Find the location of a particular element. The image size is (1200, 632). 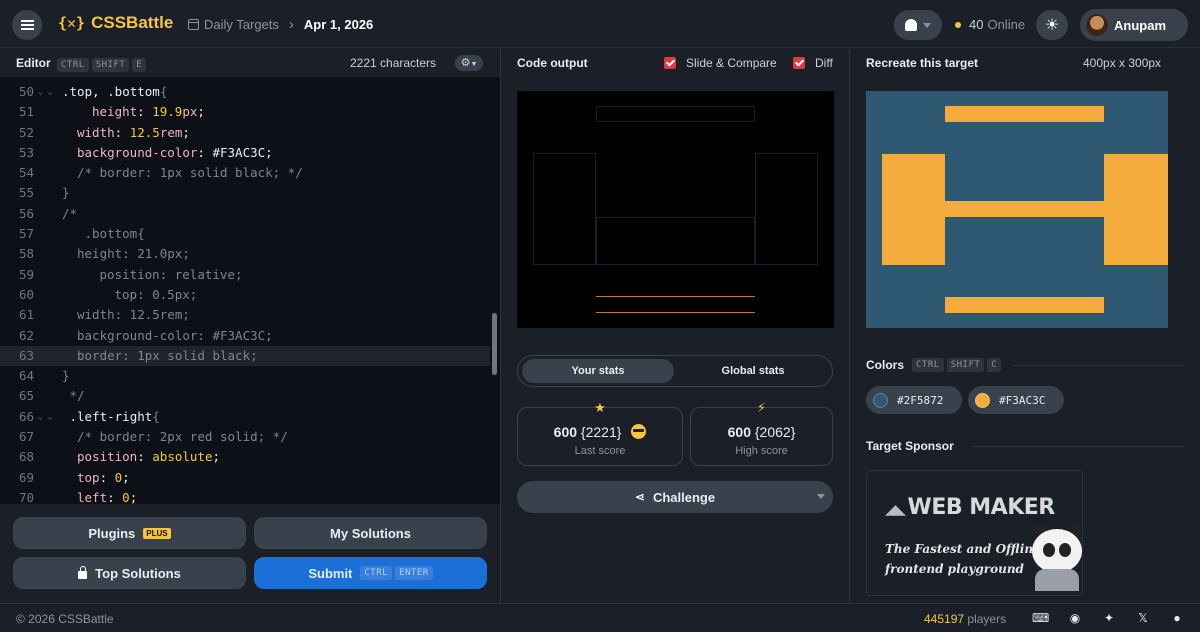

code-text: /* border: 1px solid black; */ is located at coordinates (182, 173).